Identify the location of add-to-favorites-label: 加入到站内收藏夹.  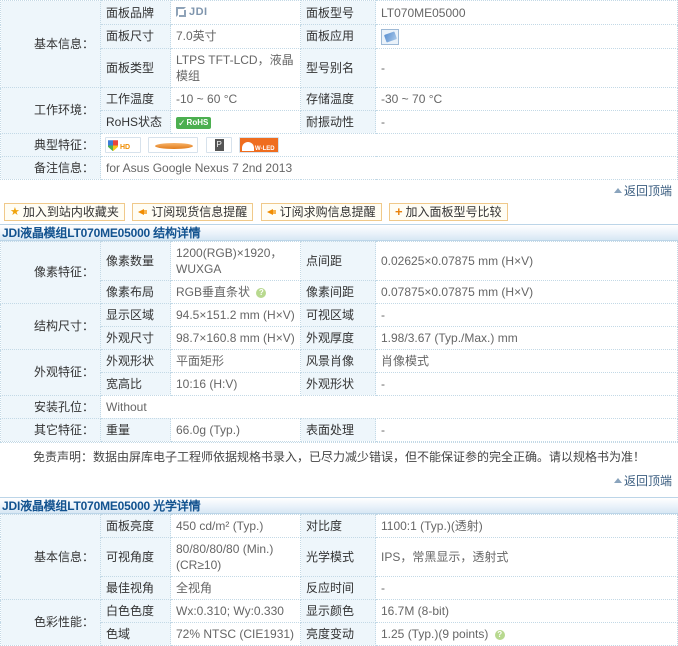
(70, 212).